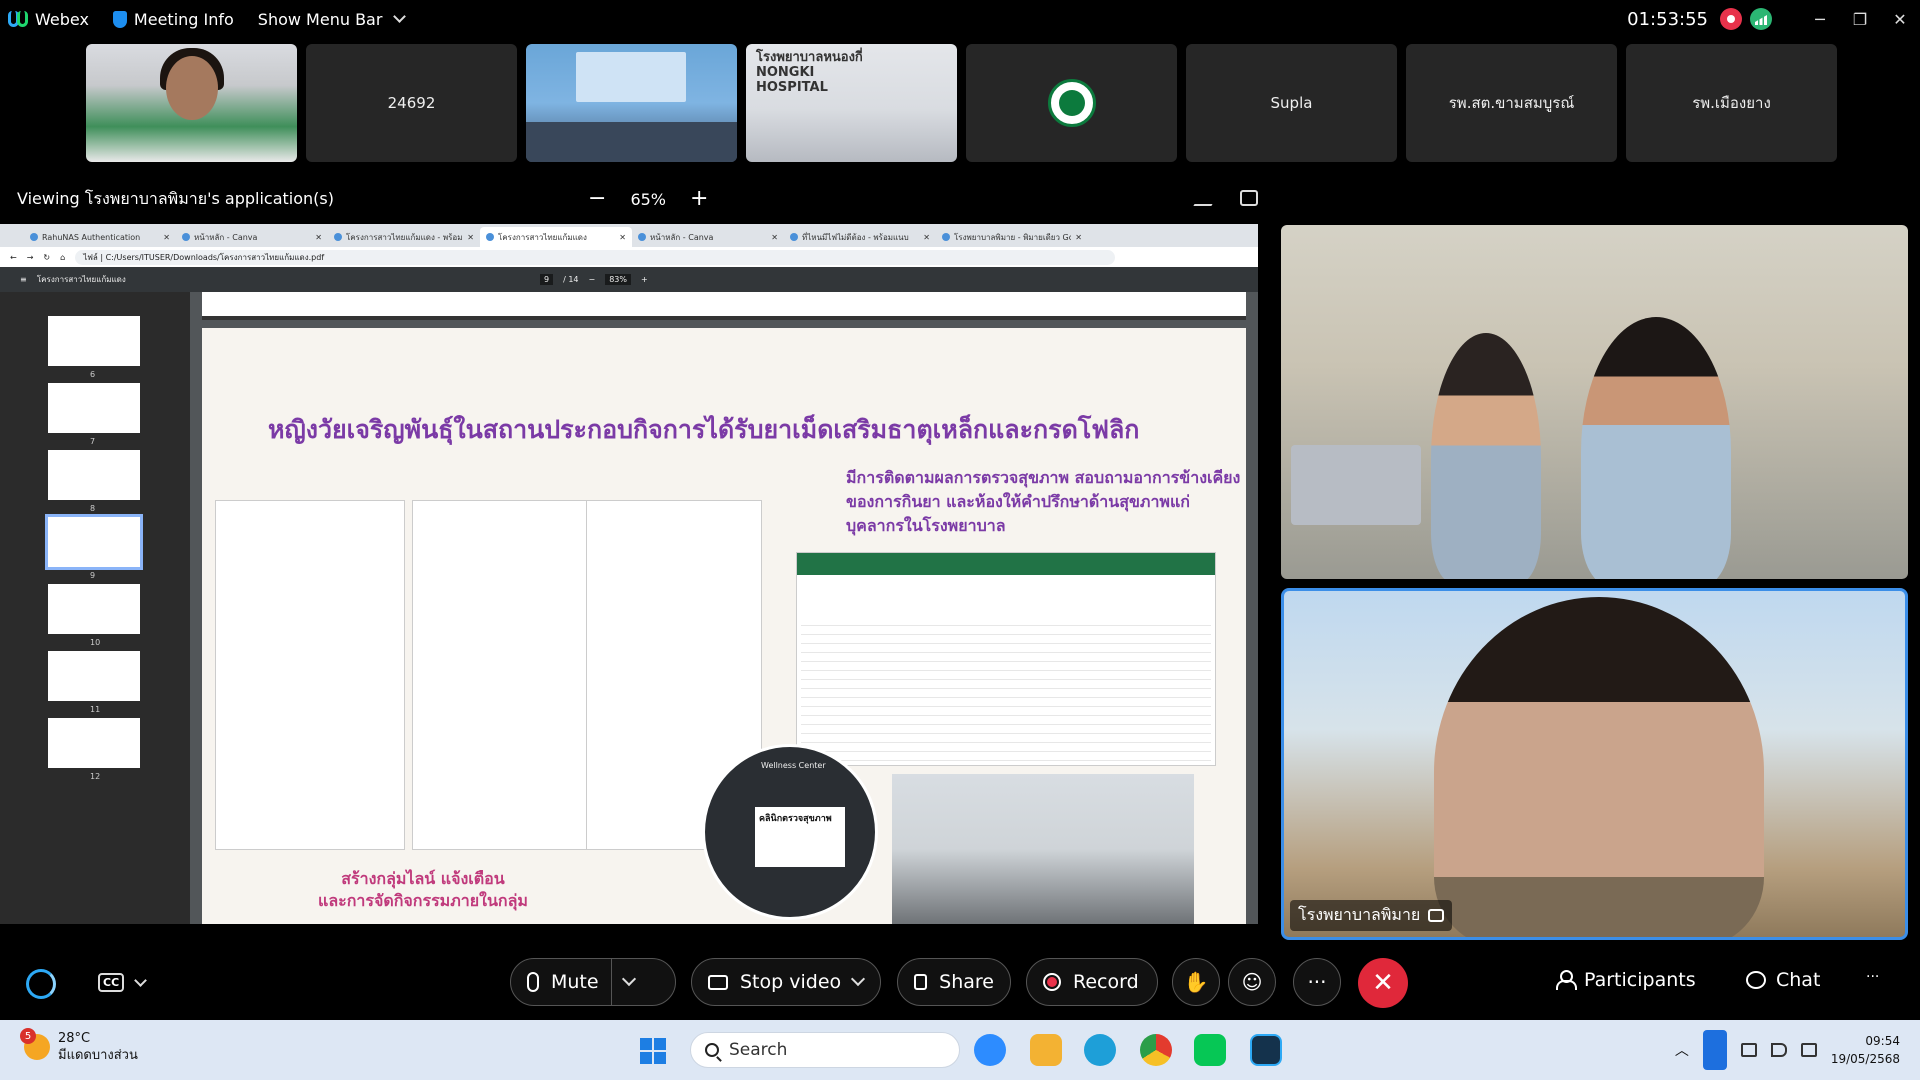 The width and height of the screenshot is (1920, 1080). What do you see at coordinates (1761, 19) in the screenshot?
I see `network-health-icon` at bounding box center [1761, 19].